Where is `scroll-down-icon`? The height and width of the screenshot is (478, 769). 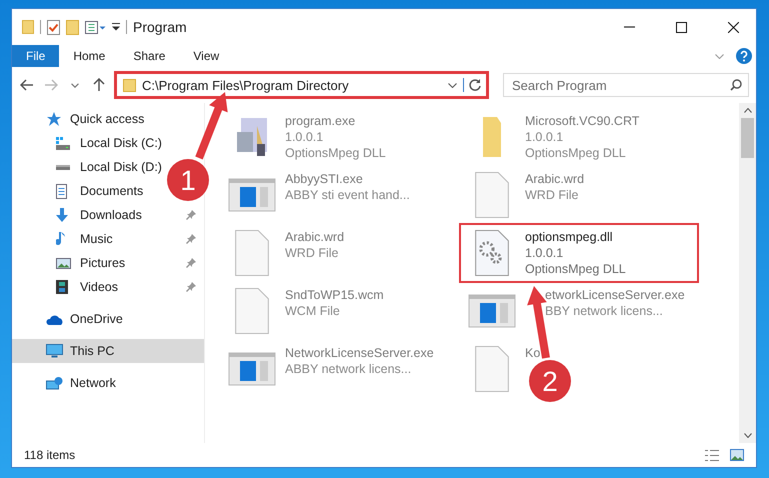
scroll-down-icon is located at coordinates (748, 435).